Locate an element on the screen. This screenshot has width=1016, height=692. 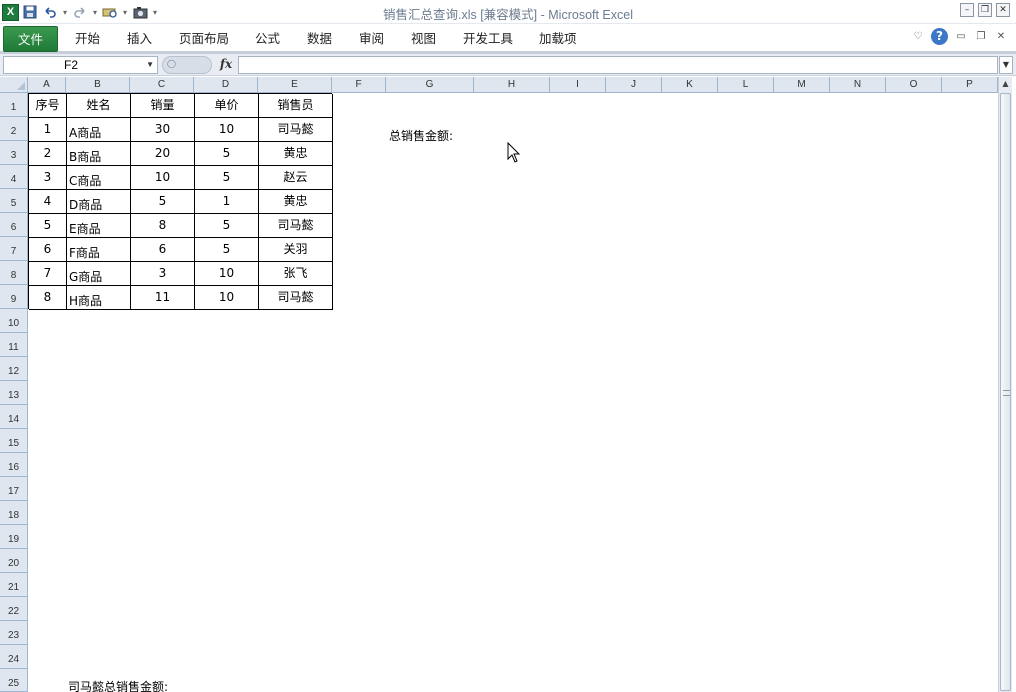
table-cell: 张飞 is located at coordinates (296, 274).